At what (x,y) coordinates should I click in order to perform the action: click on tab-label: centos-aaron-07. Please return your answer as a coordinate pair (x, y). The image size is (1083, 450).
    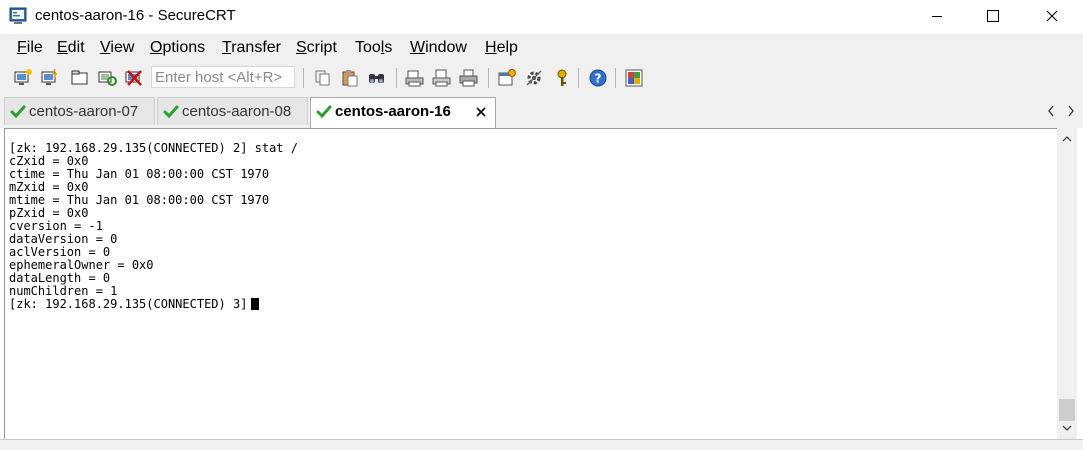
    Looking at the image, I should click on (84, 111).